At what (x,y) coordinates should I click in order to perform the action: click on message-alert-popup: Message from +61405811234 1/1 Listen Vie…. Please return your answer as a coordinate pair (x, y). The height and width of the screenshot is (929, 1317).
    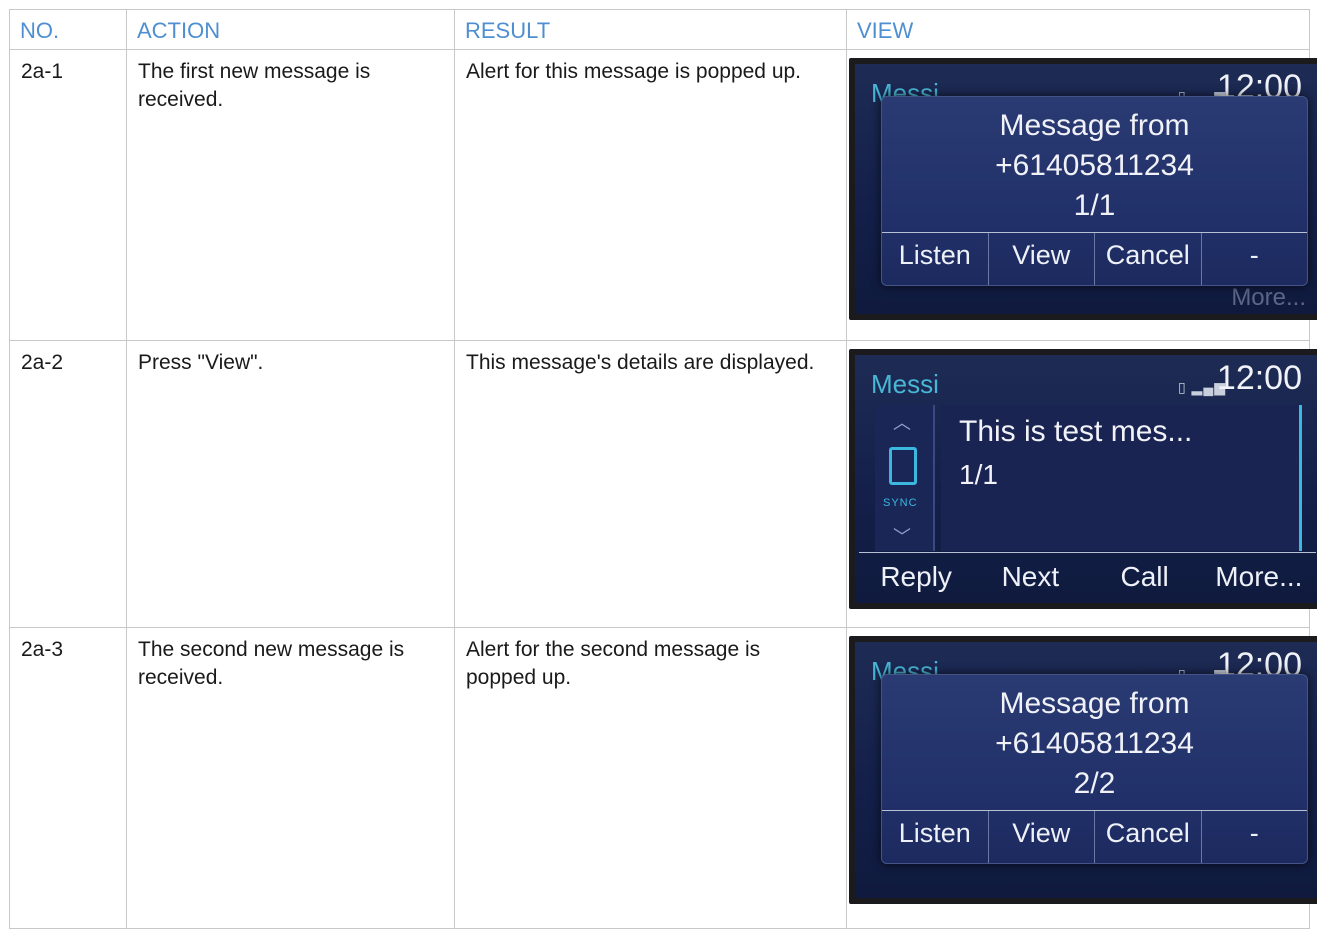
    Looking at the image, I should click on (1094, 191).